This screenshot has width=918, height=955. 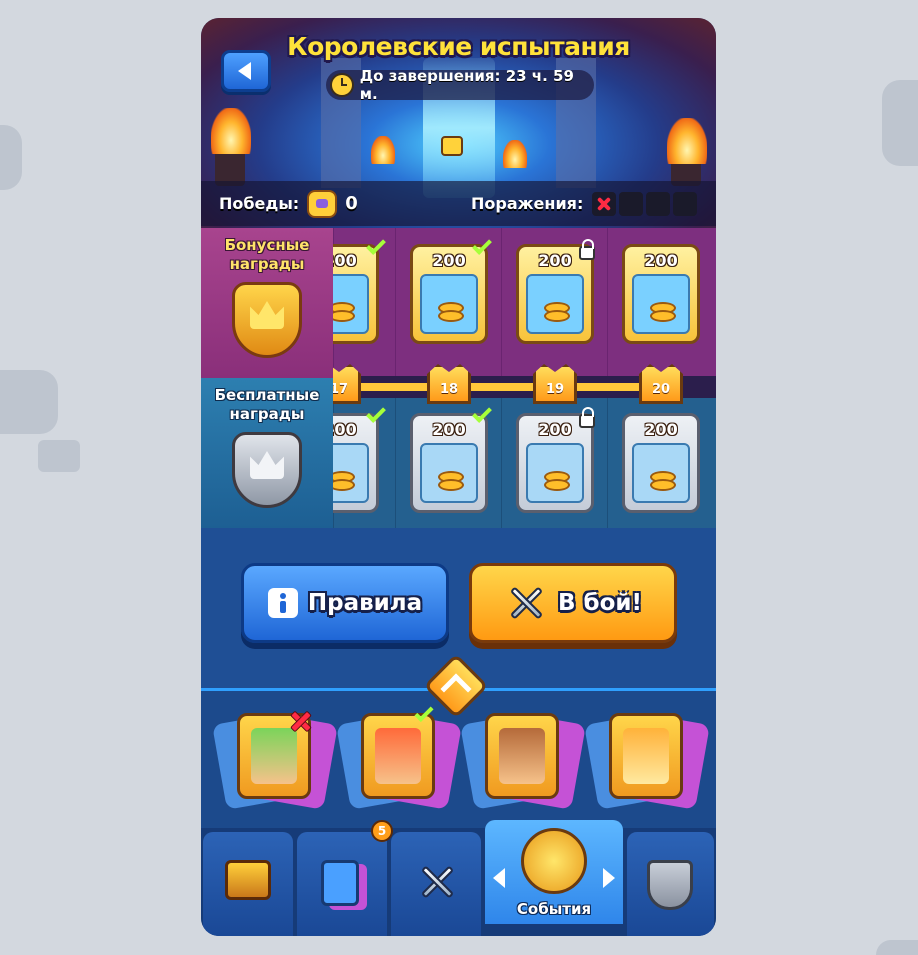 What do you see at coordinates (458, 203) in the screenshot?
I see `stats-bar: Победы: 0 Поражения:` at bounding box center [458, 203].